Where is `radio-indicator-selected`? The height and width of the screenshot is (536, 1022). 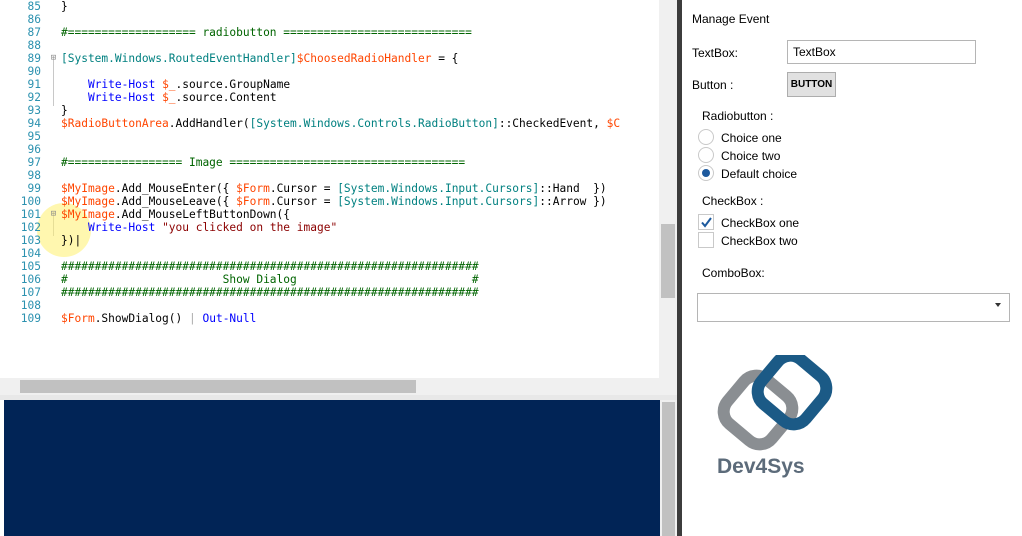 radio-indicator-selected is located at coordinates (706, 173).